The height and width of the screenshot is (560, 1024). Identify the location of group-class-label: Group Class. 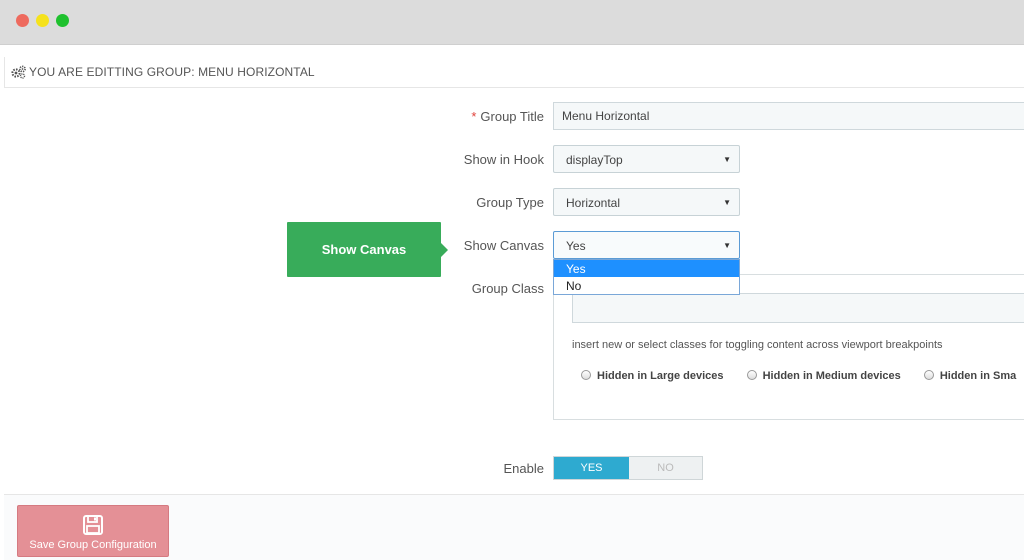
(507, 288).